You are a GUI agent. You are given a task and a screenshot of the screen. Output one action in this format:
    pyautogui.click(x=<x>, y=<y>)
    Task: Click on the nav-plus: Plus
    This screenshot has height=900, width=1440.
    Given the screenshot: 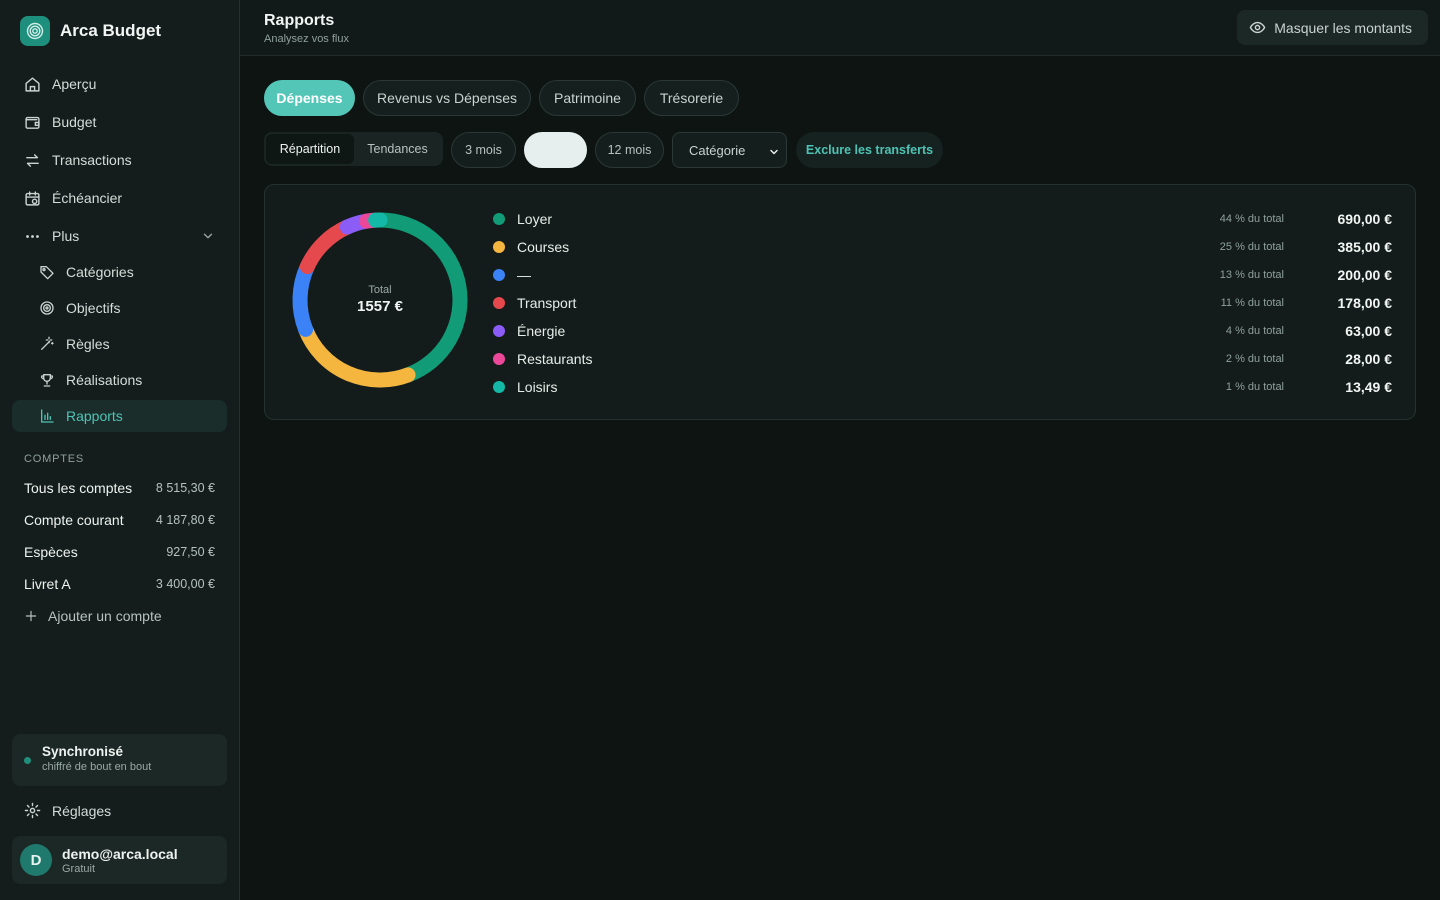 What is the action you would take?
    pyautogui.click(x=119, y=236)
    